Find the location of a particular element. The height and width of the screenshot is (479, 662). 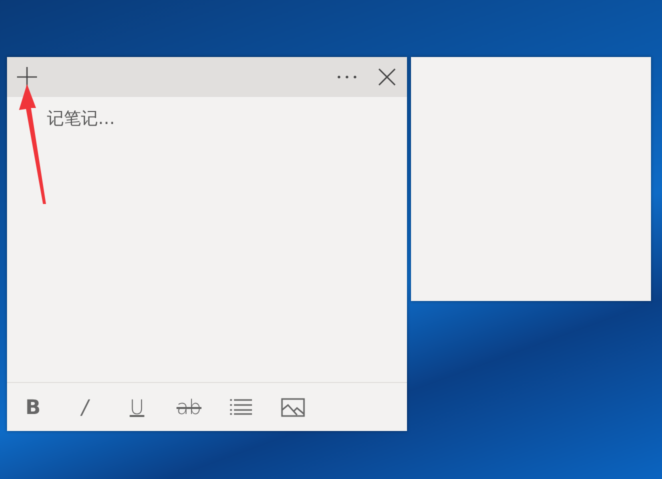

bold-button: B is located at coordinates (33, 407).